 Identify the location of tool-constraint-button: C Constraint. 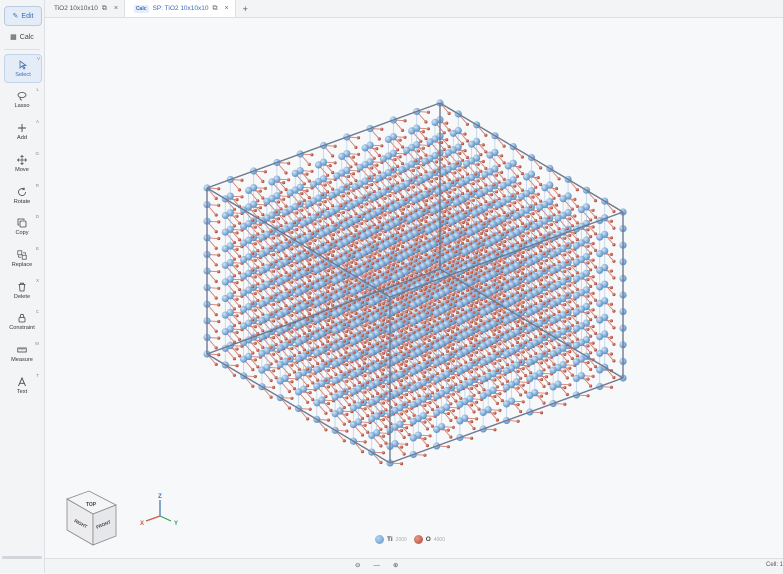
(22, 322).